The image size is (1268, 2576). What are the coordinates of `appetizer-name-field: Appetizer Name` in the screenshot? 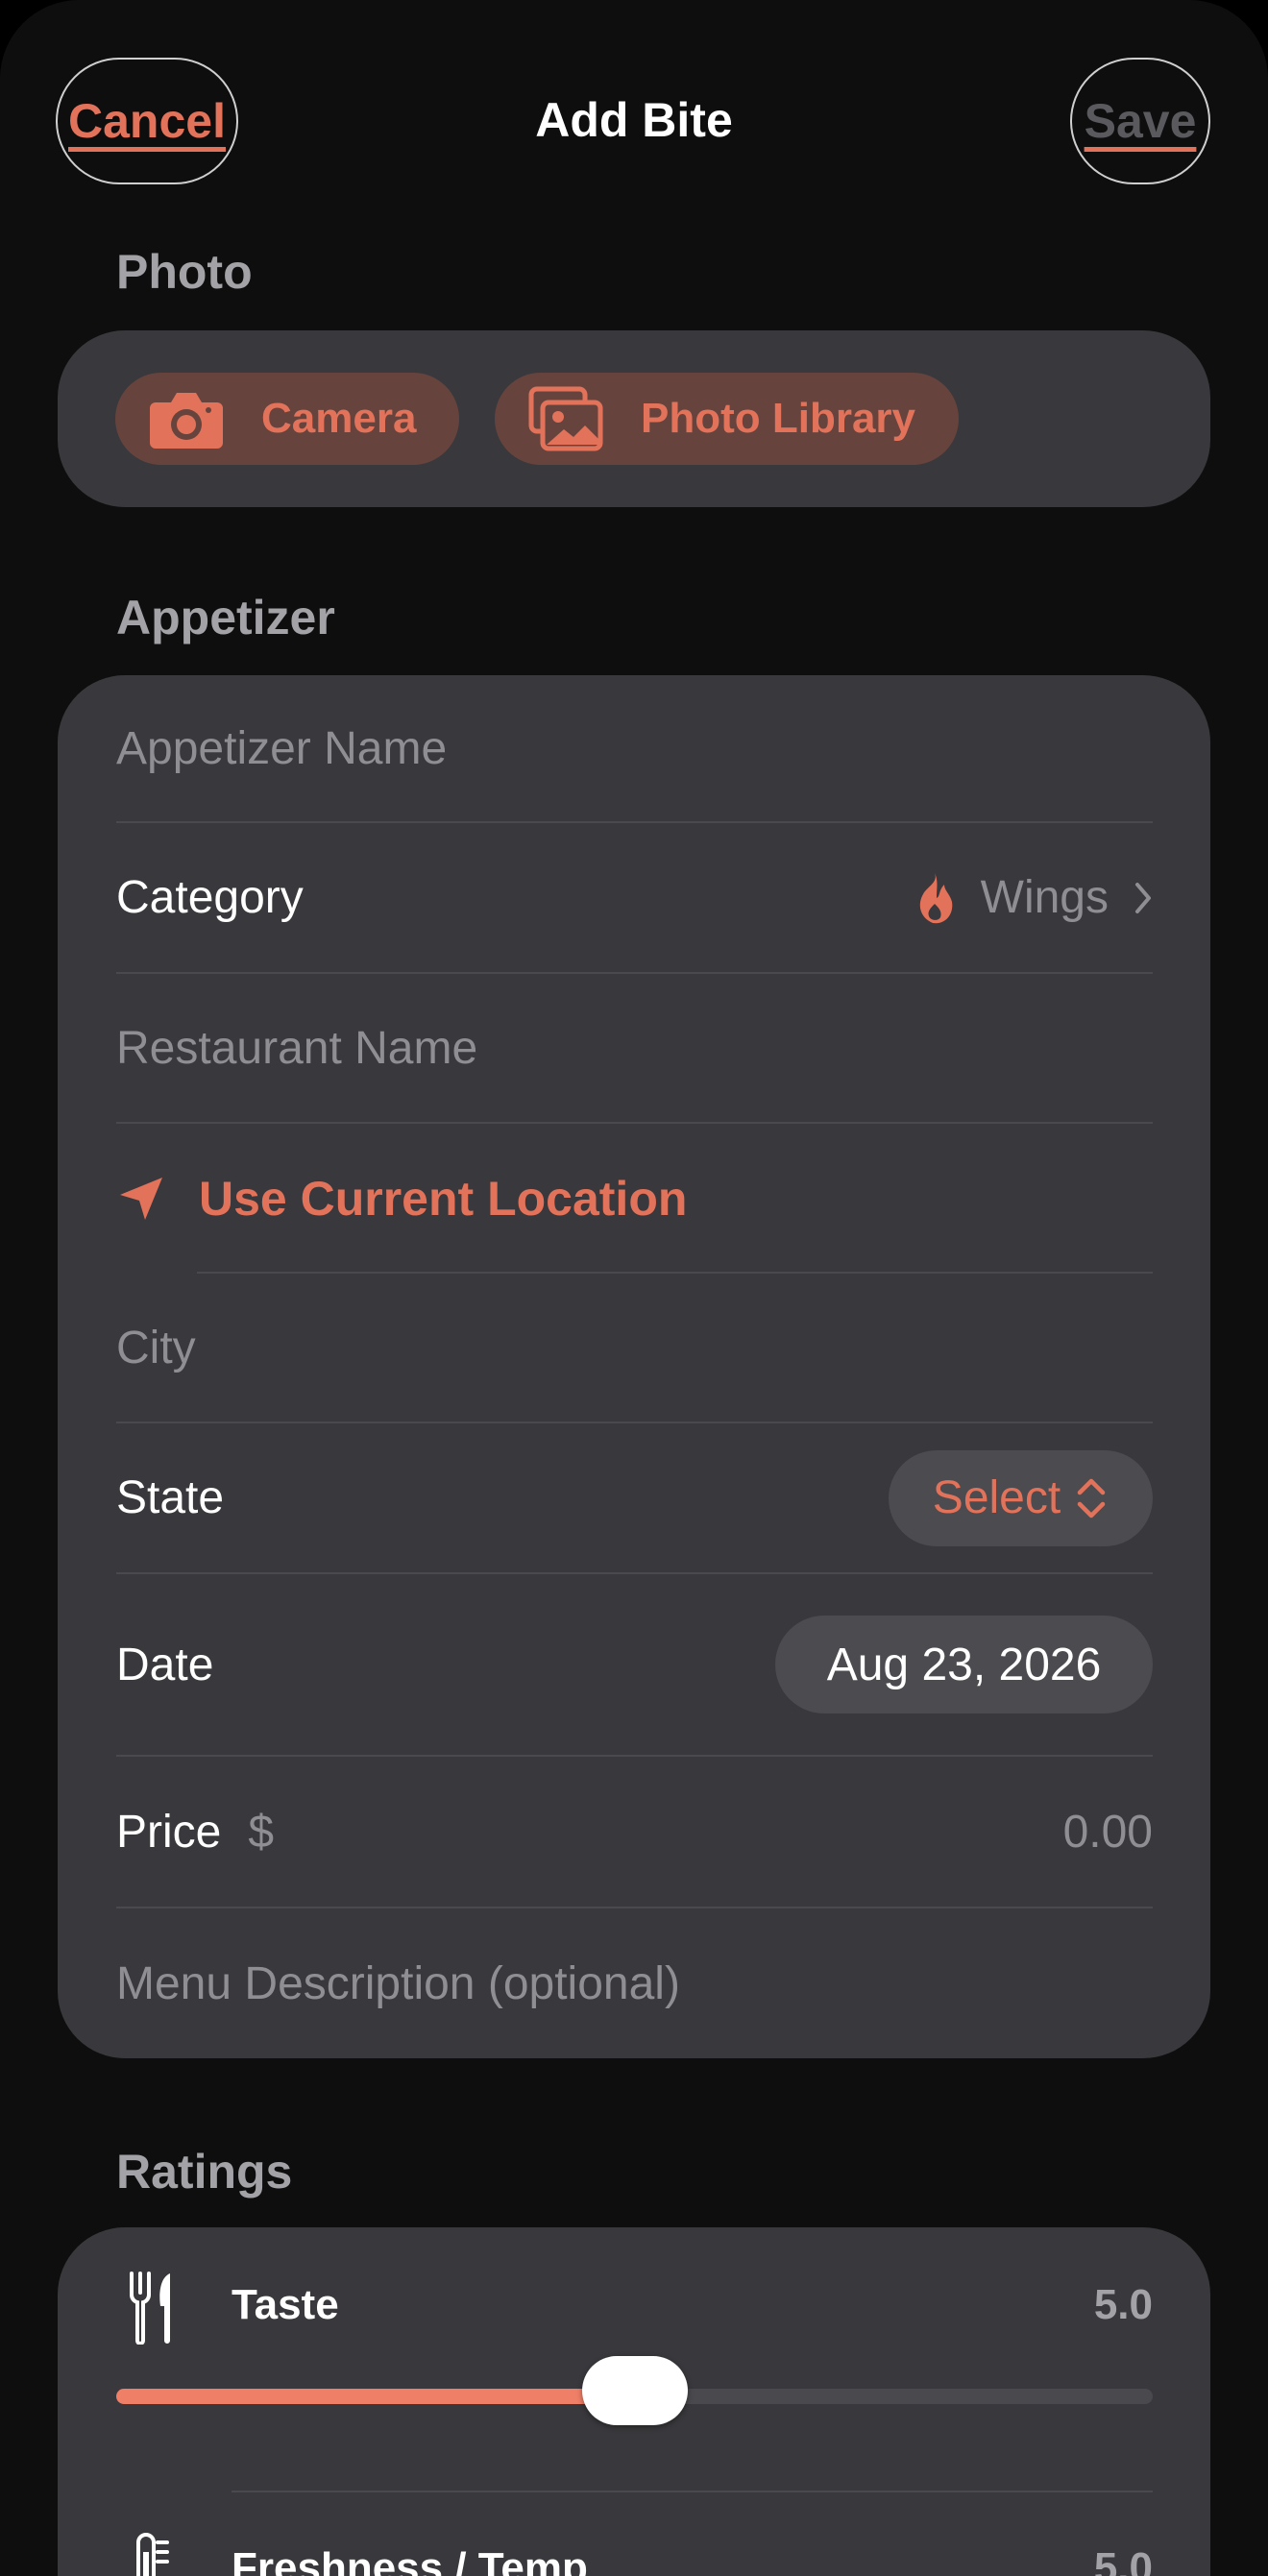 It's located at (634, 749).